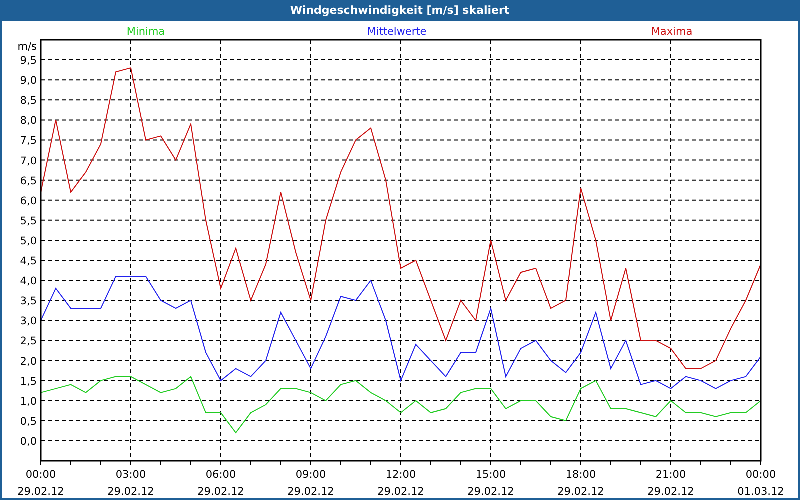 Image resolution: width=800 pixels, height=500 pixels. What do you see at coordinates (28, 442) in the screenshot?
I see `y-tick-label: 0,0` at bounding box center [28, 442].